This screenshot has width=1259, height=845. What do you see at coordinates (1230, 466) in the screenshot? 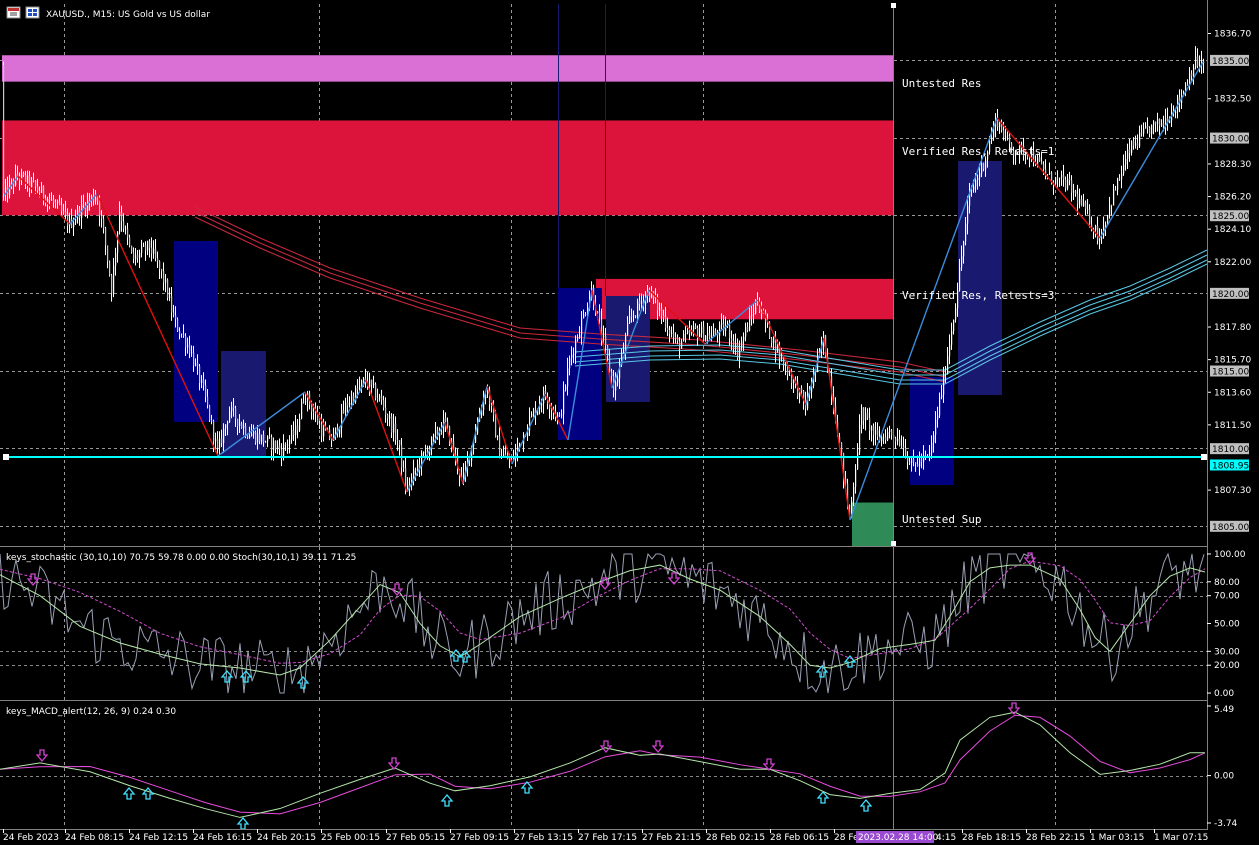
I see `current-price-label: 1808.95` at bounding box center [1230, 466].